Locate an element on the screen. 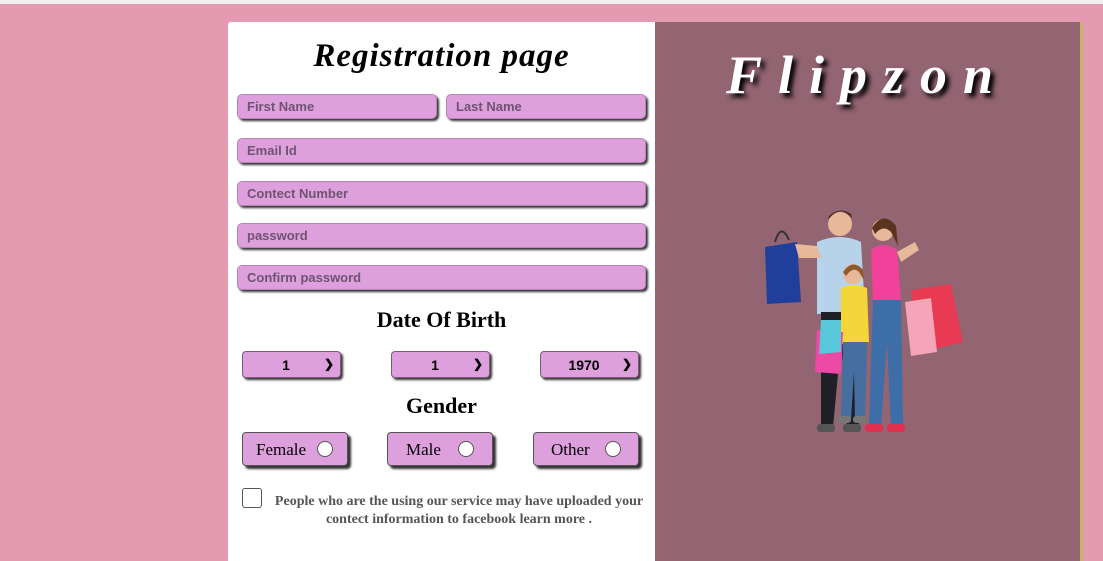 The image size is (1103, 561). gender-option-male: Male is located at coordinates (440, 449).